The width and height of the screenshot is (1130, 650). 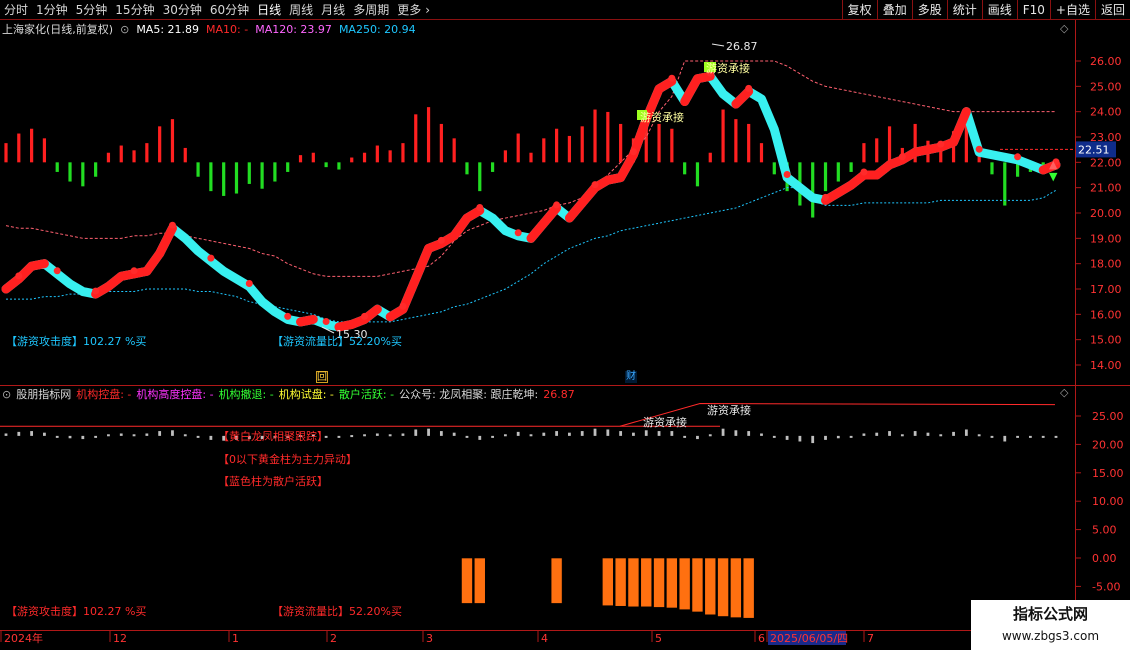 What do you see at coordinates (227, 29) in the screenshot?
I see `ma10-value: MA10: -` at bounding box center [227, 29].